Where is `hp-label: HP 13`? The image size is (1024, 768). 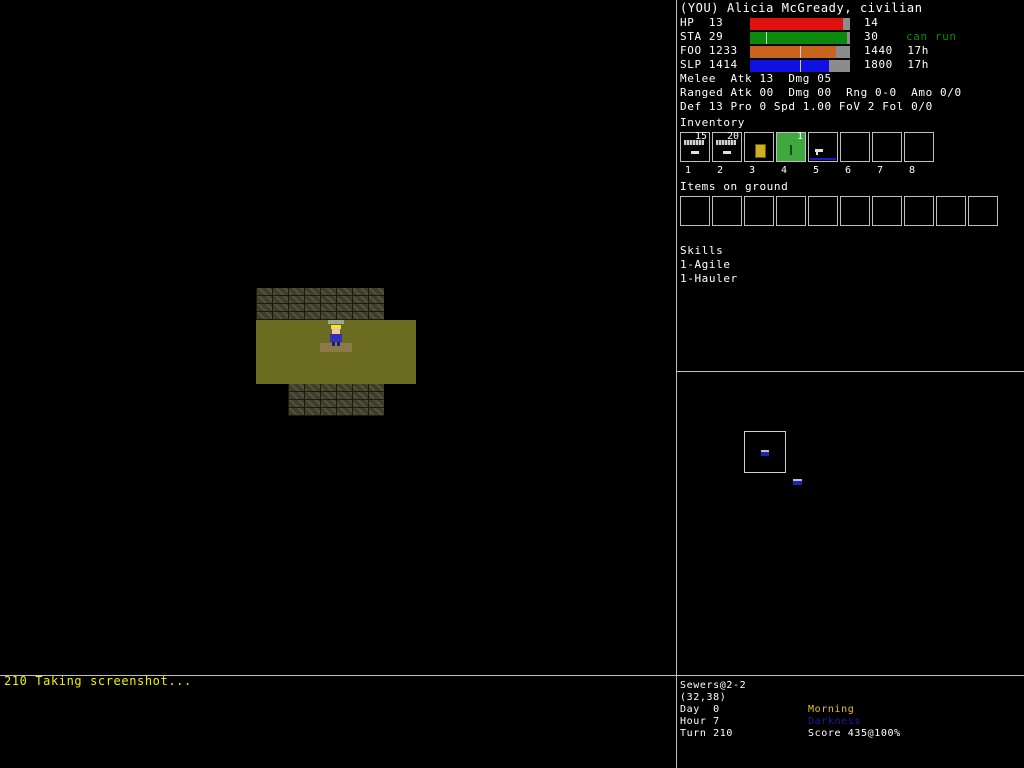
hp-label: HP 13 is located at coordinates (702, 22).